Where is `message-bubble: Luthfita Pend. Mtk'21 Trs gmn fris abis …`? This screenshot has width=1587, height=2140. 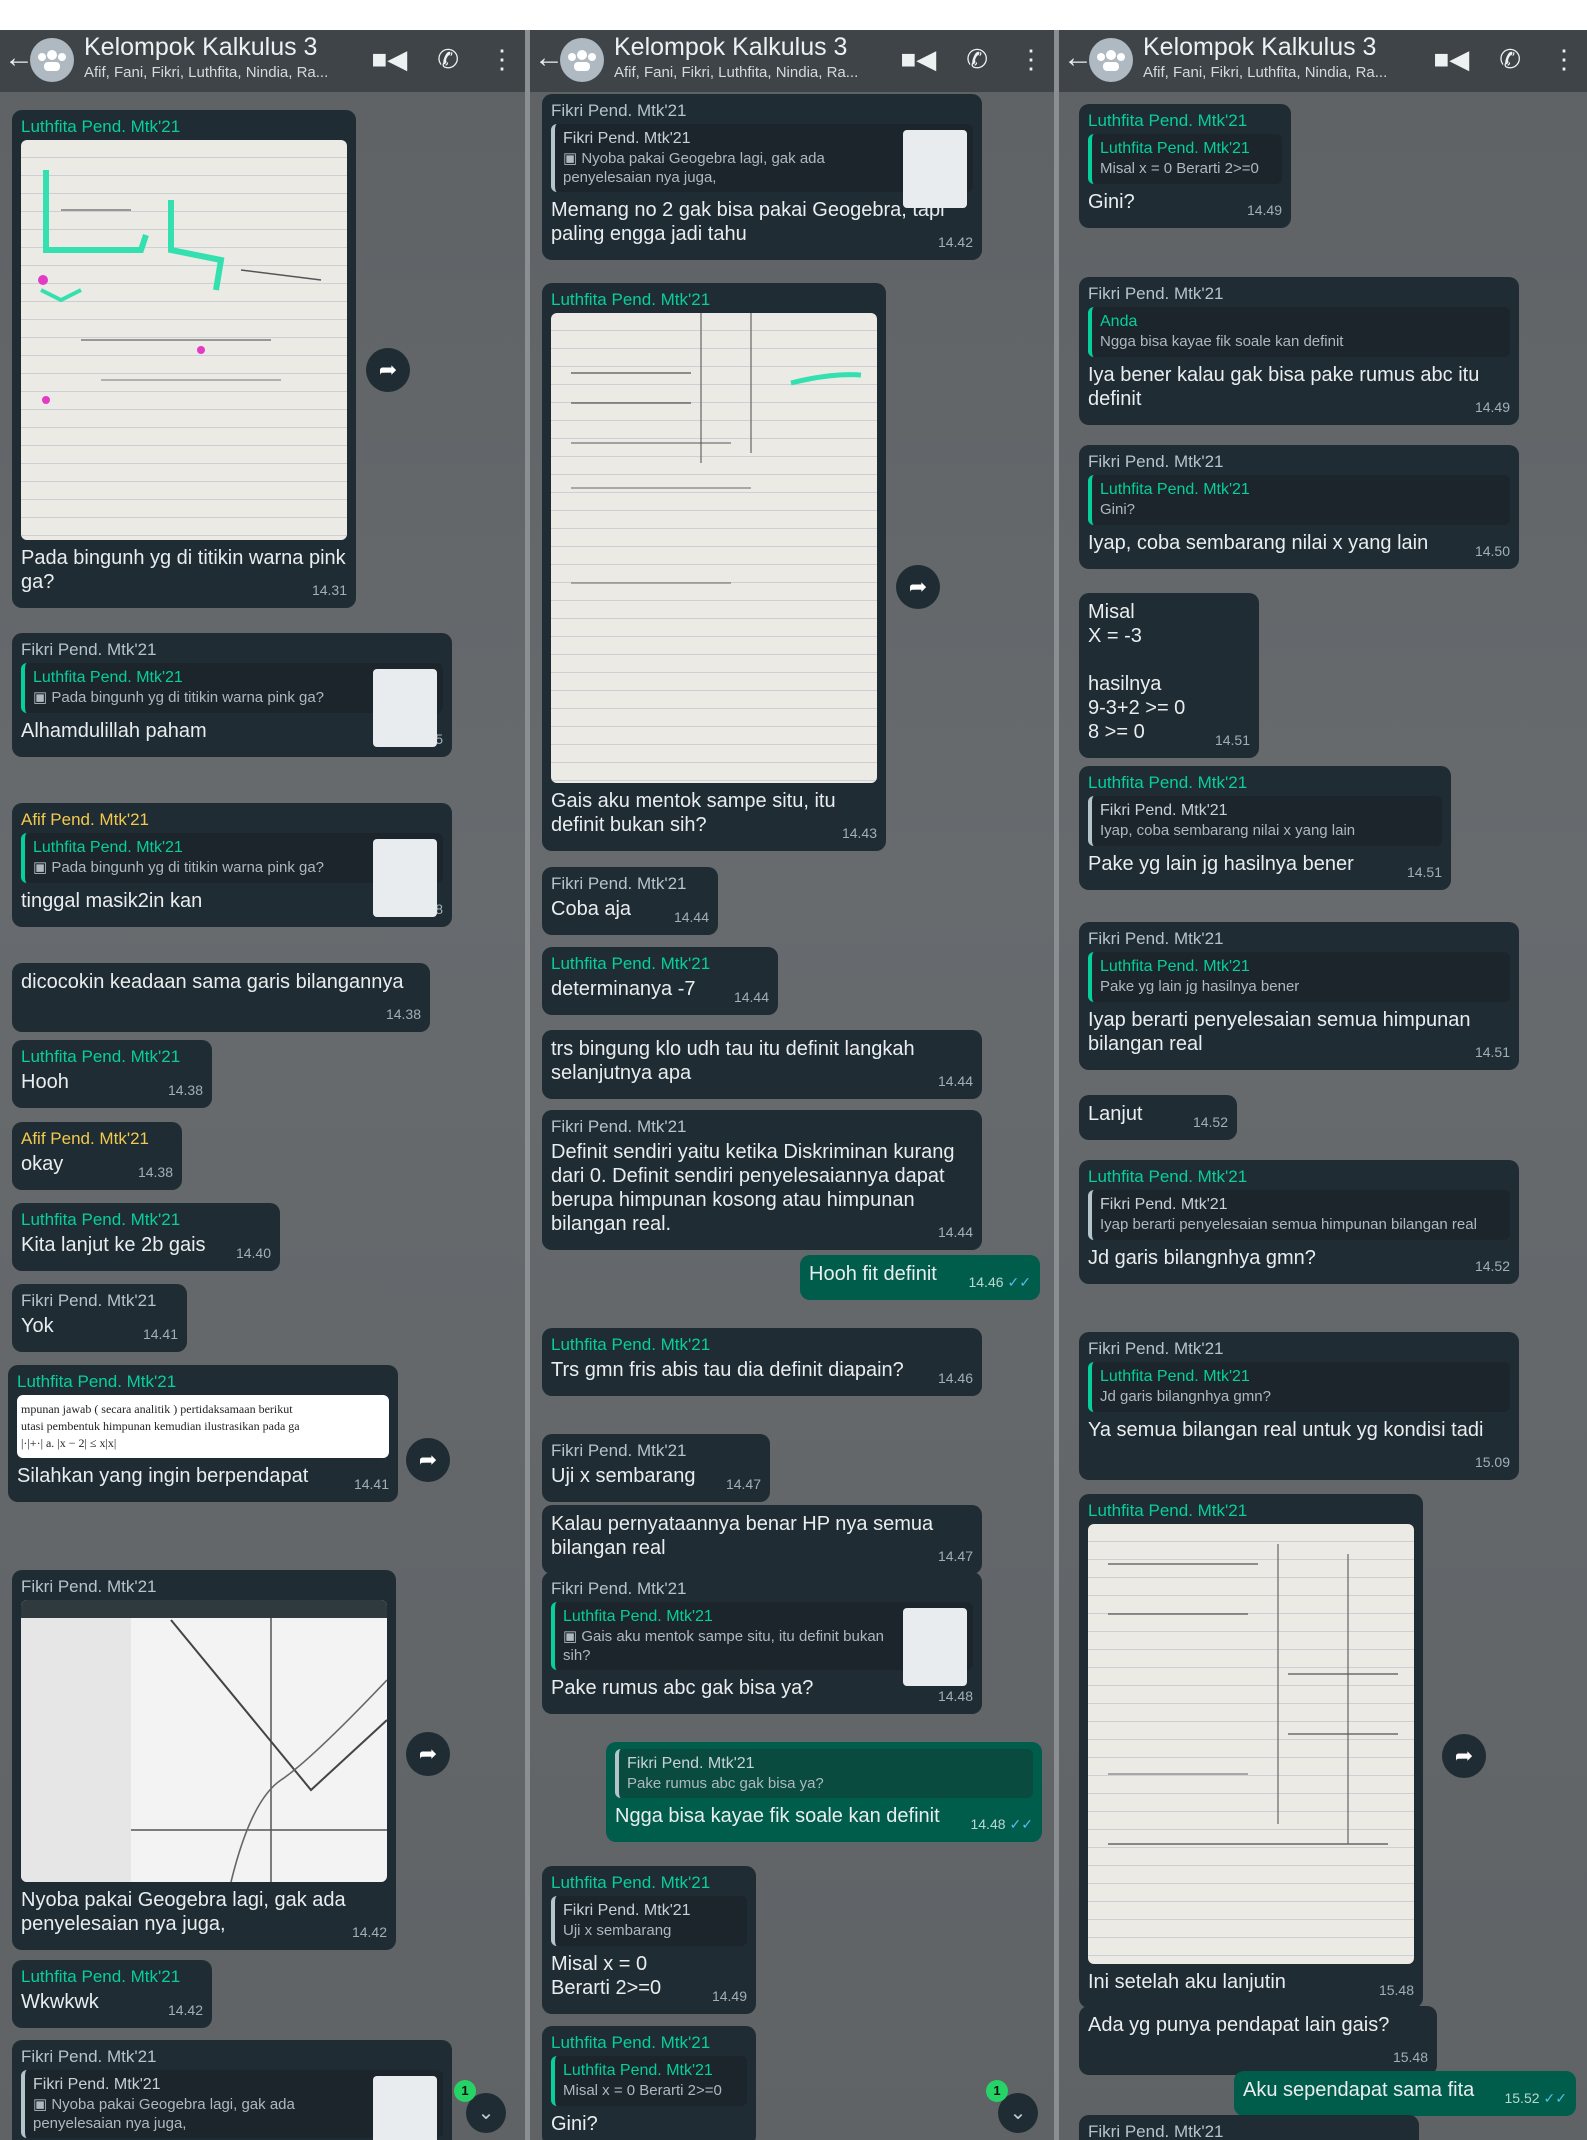
message-bubble: Luthfita Pend. Mtk'21 Trs gmn fris abis … is located at coordinates (762, 1362).